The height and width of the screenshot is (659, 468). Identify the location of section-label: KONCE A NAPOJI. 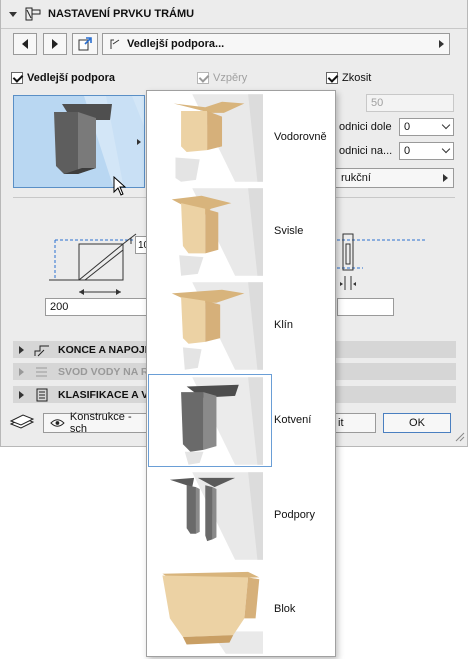
(103, 349).